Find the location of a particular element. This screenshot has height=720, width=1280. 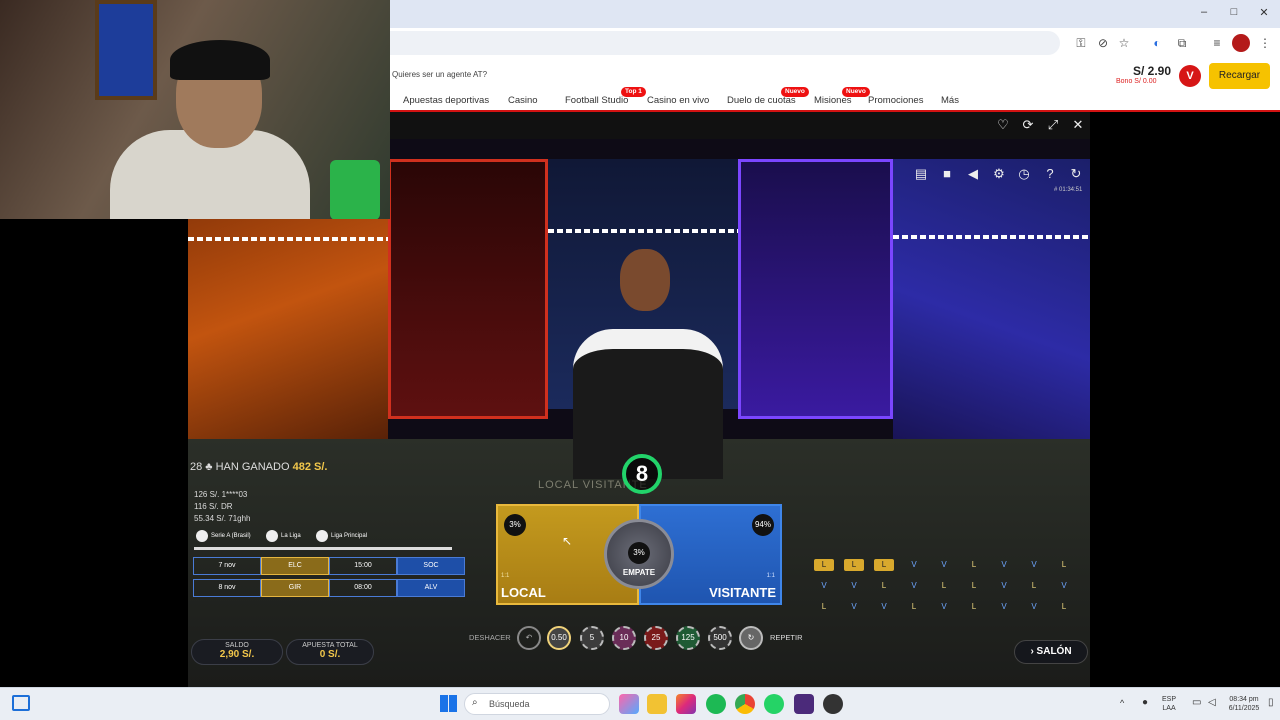

menu-icon: ⋮ is located at coordinates (1265, 43).